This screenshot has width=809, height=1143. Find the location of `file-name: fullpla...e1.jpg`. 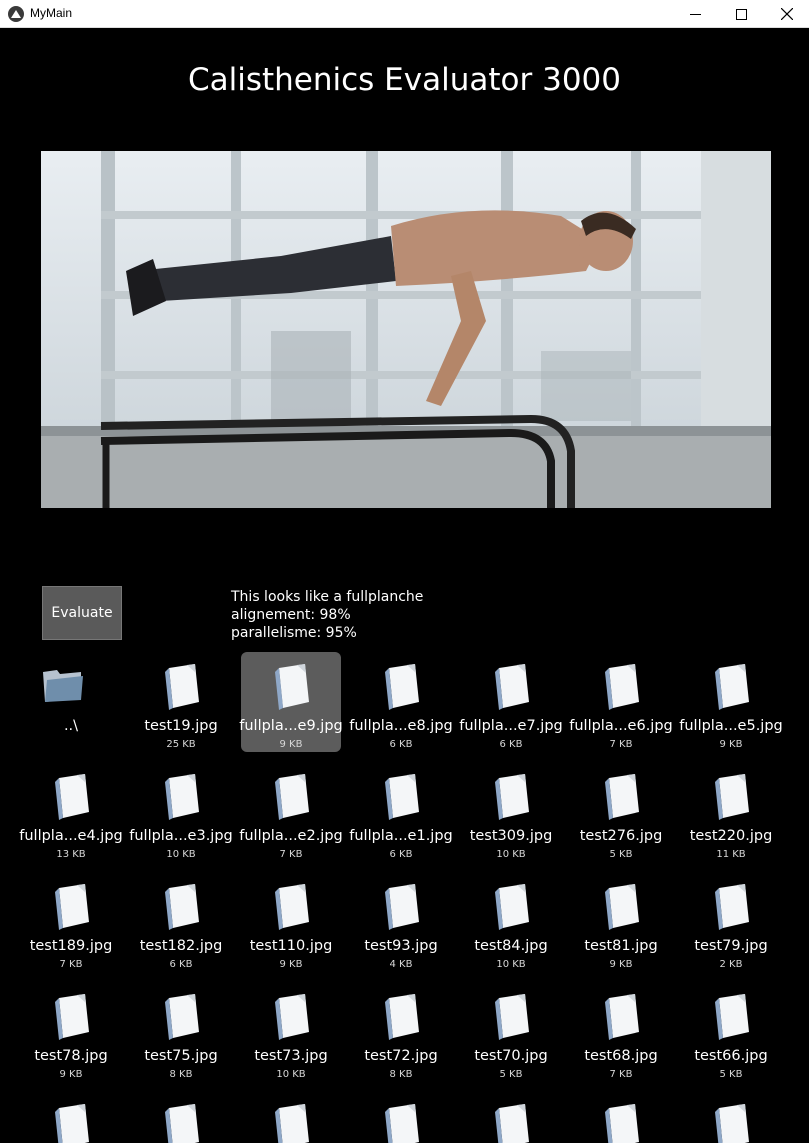

file-name: fullpla...e1.jpg is located at coordinates (401, 836).